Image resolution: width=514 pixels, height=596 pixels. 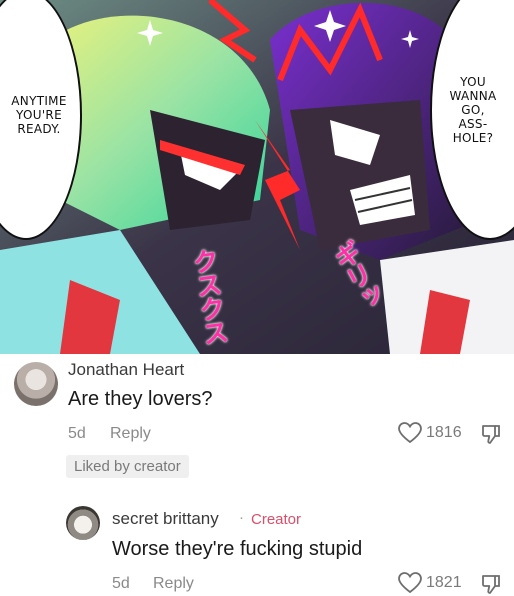 I want to click on like-button: 1821, so click(x=430, y=583).